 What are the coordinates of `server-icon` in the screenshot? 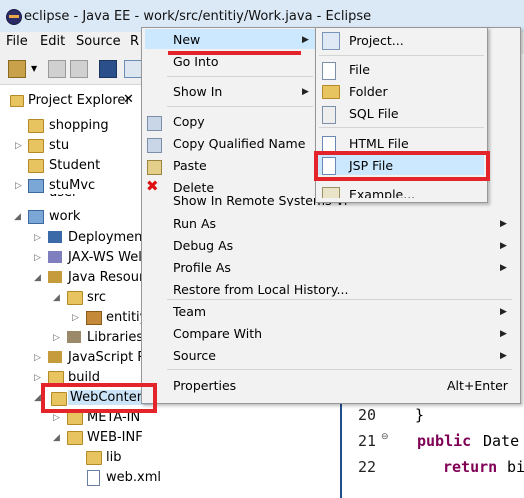 It's located at (108, 69).